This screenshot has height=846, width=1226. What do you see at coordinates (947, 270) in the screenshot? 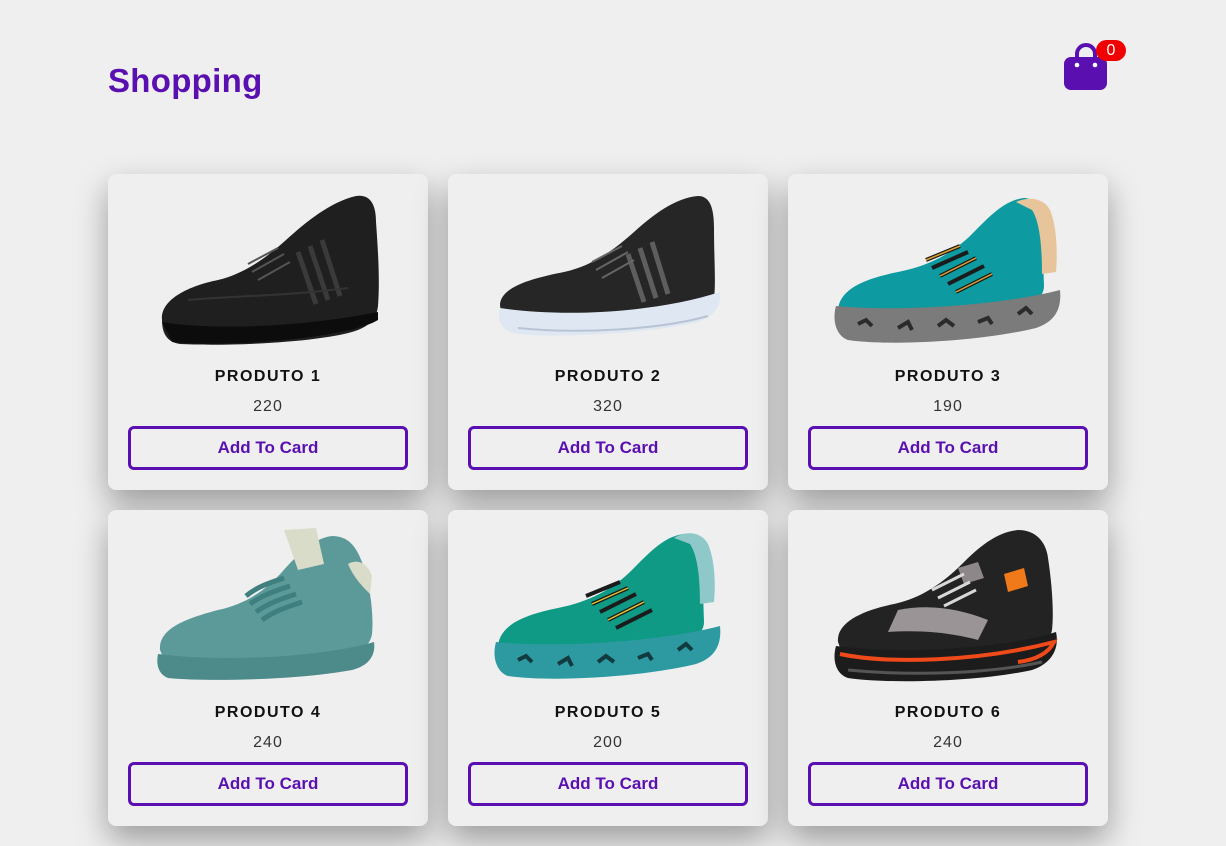
I see `teal-knit-sneaker-image` at bounding box center [947, 270].